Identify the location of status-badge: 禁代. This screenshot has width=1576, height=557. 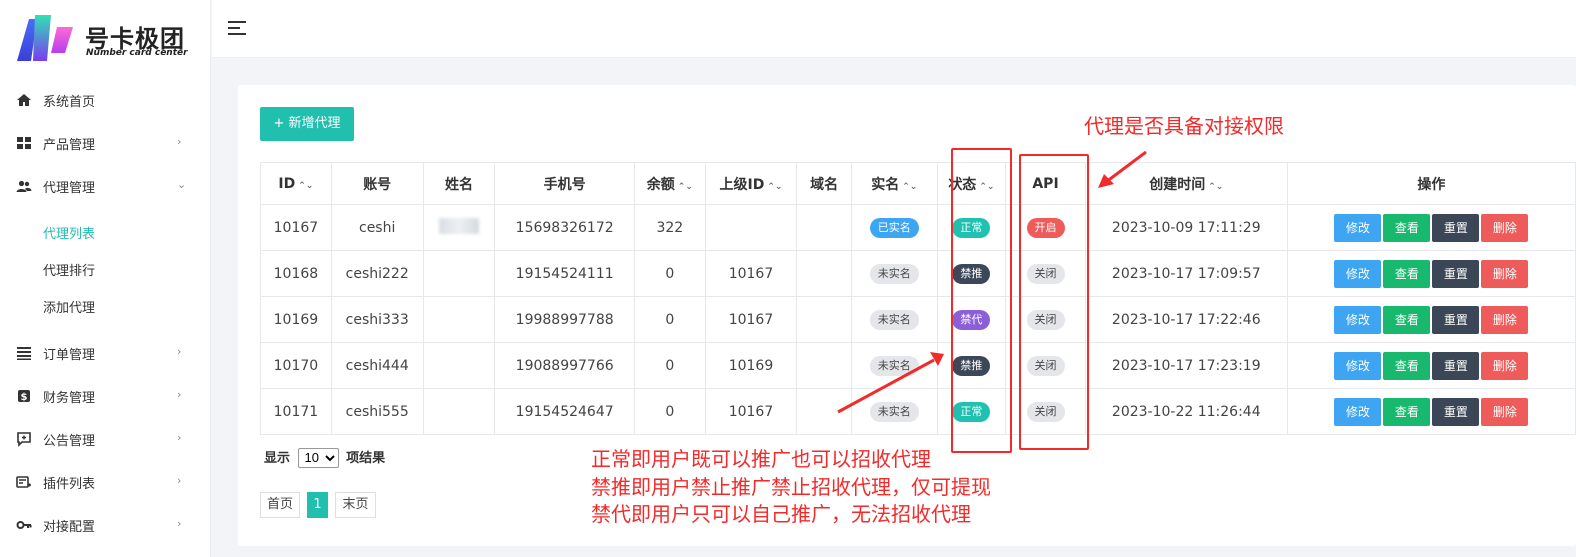
(971, 319).